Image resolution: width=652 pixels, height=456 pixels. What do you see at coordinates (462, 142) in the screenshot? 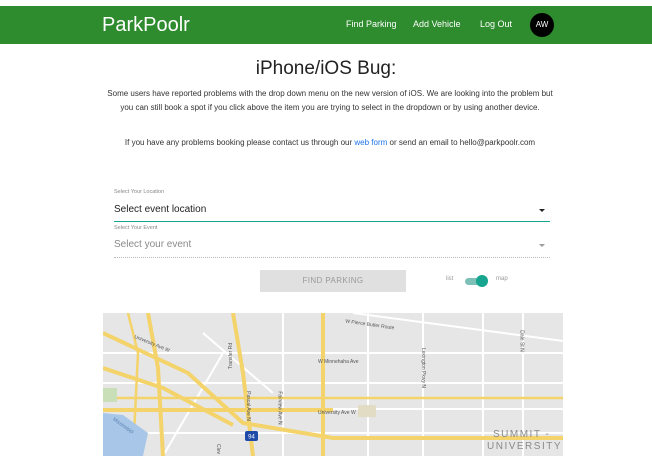
I see `contact-suffix: or send an email to hello@parkpoolr.com` at bounding box center [462, 142].